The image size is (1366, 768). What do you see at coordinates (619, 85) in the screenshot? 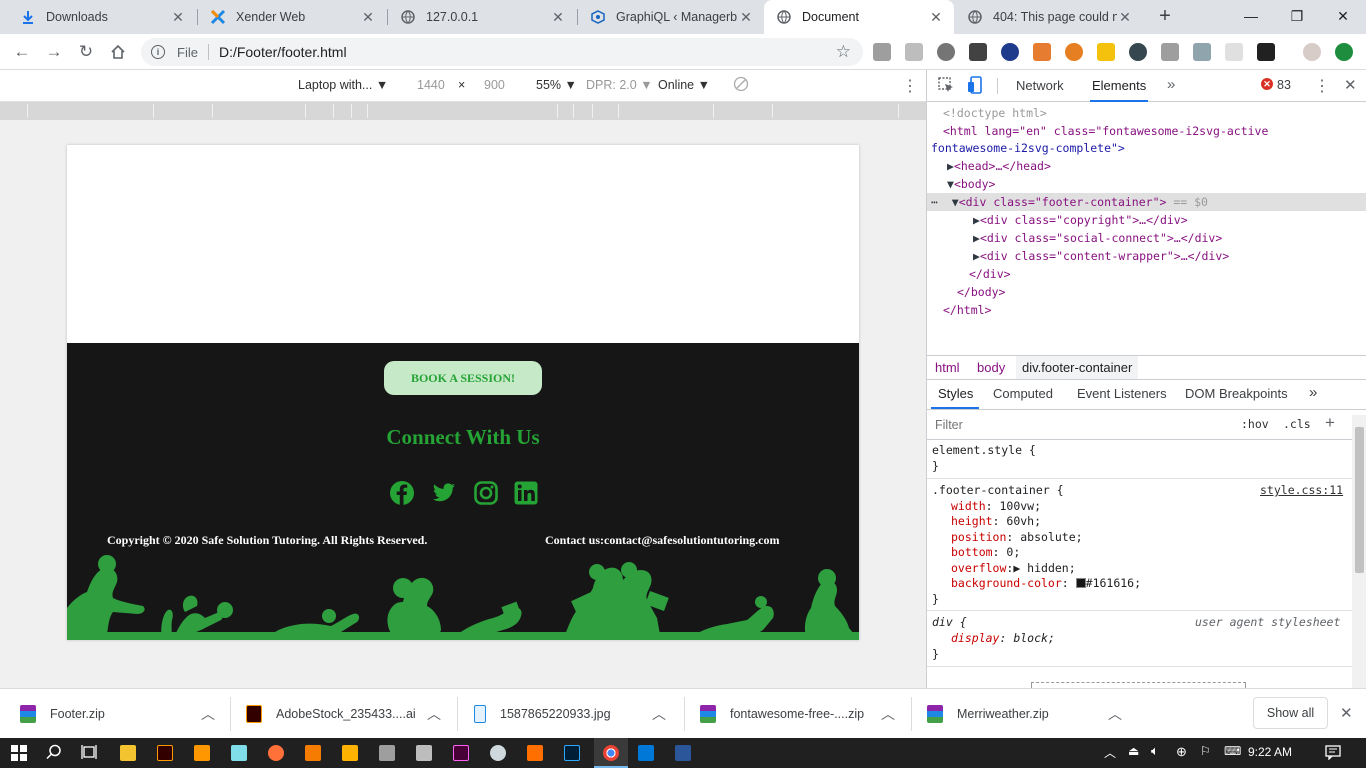
I see `dpr-select: DPR: 2.0 ▼` at bounding box center [619, 85].